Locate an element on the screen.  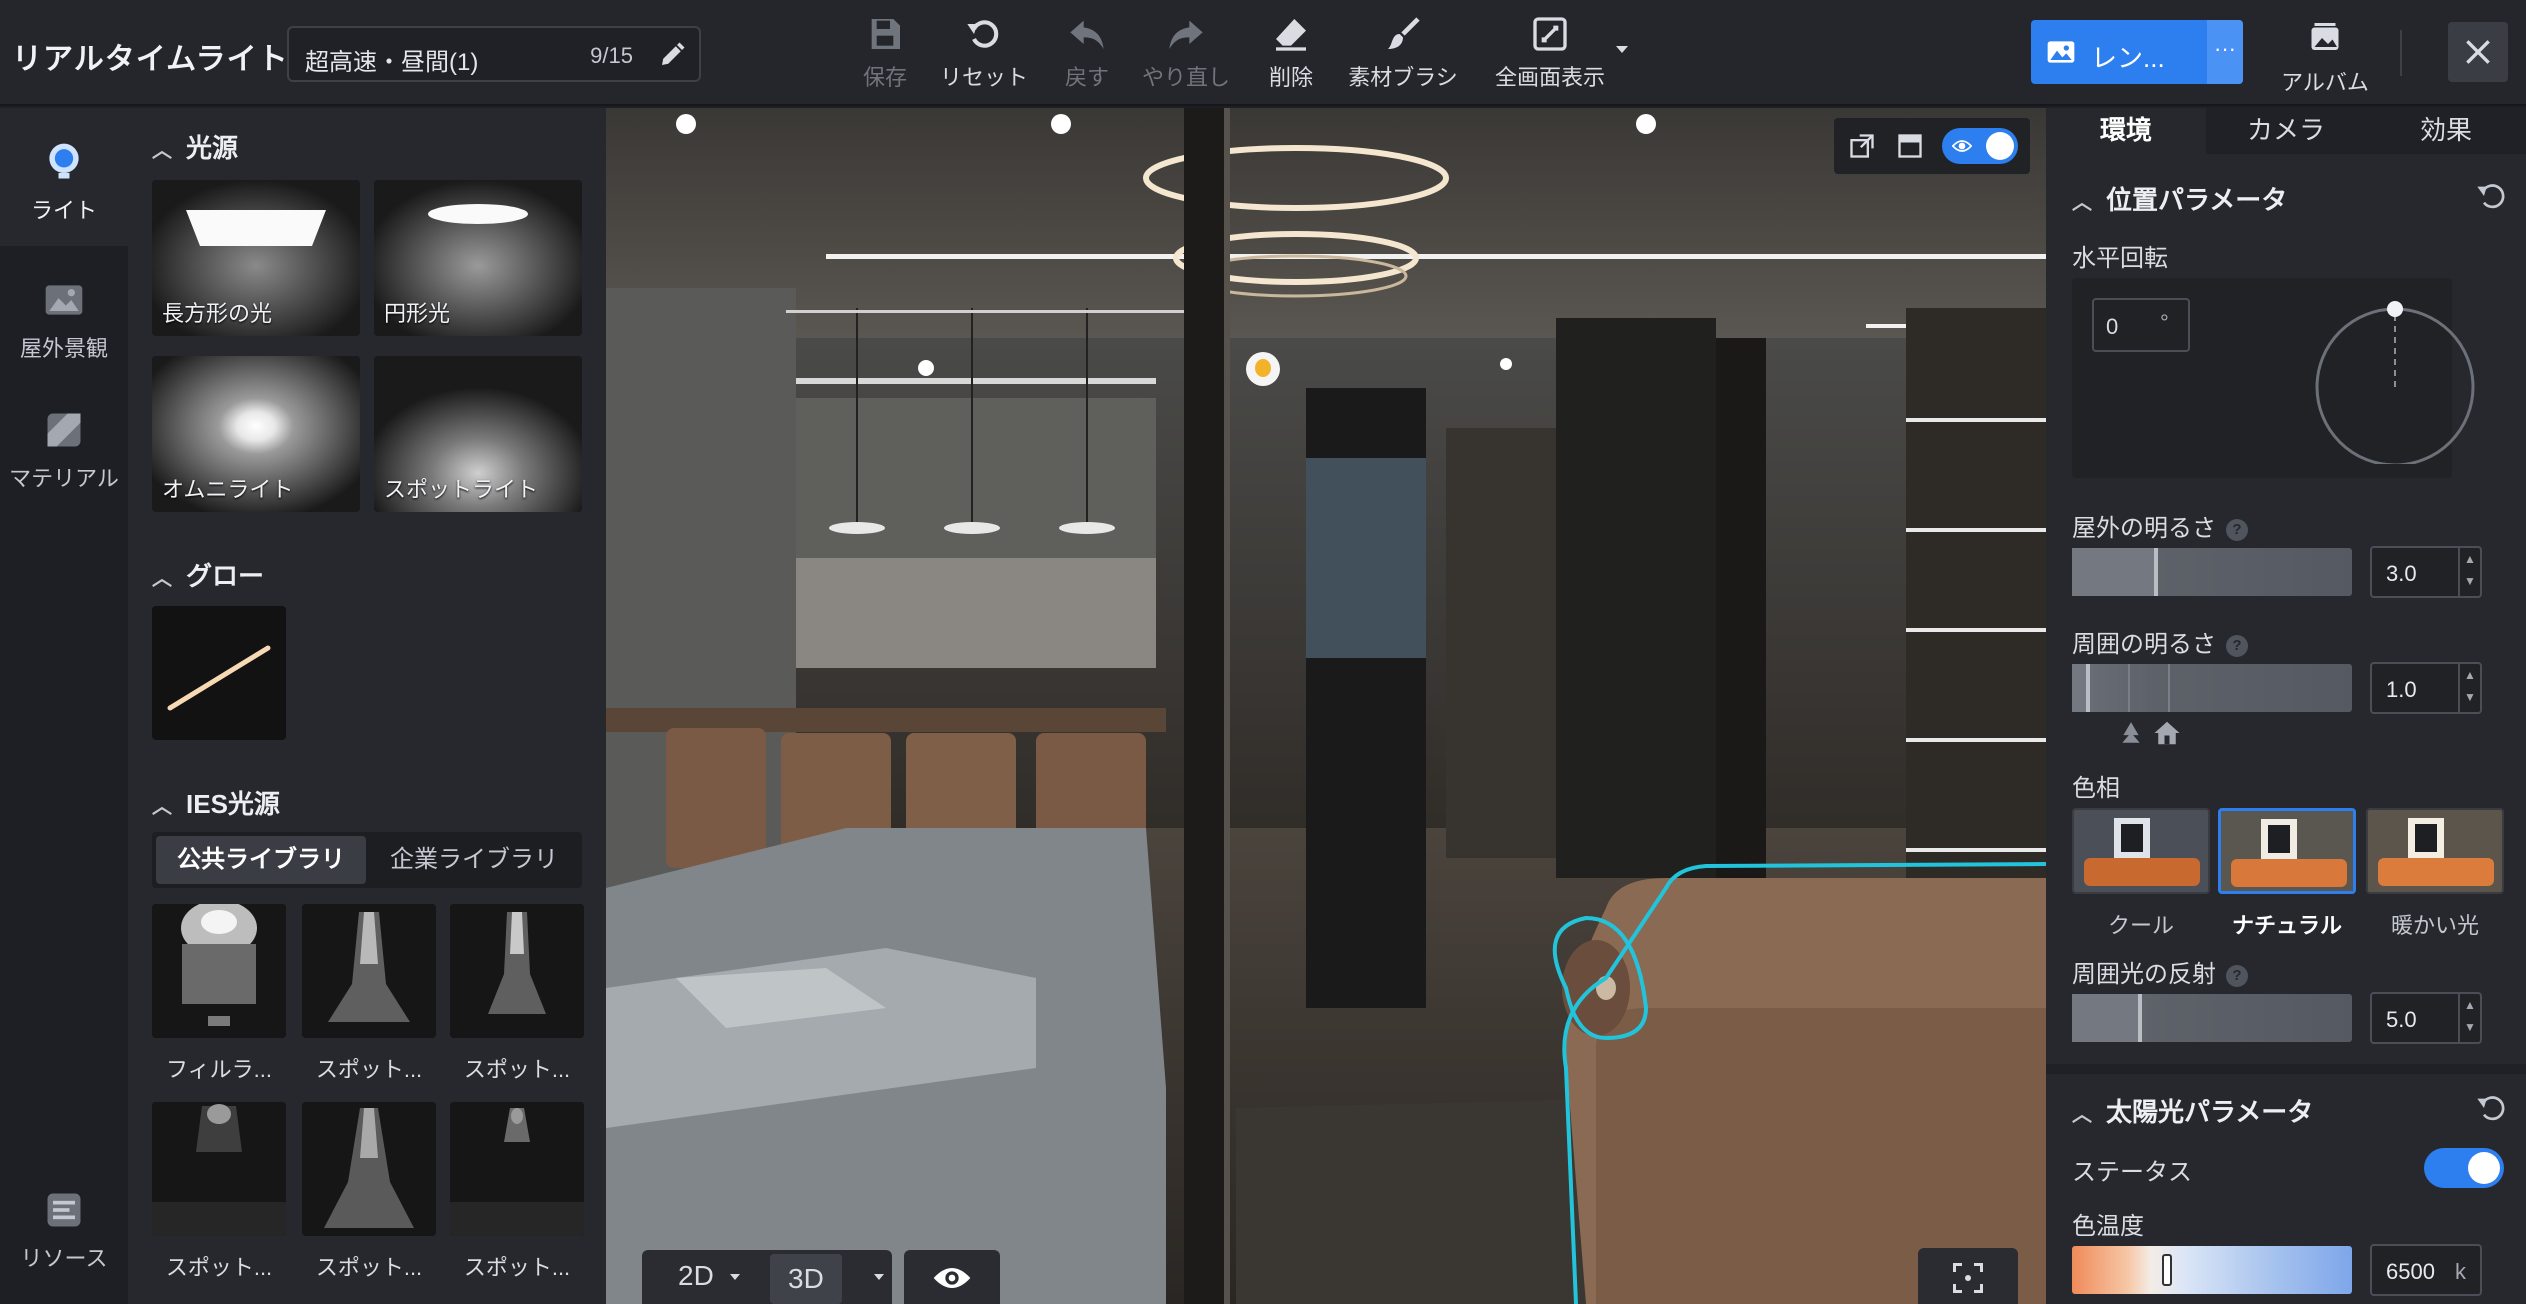
color-temp-slider is located at coordinates (2212, 1270).